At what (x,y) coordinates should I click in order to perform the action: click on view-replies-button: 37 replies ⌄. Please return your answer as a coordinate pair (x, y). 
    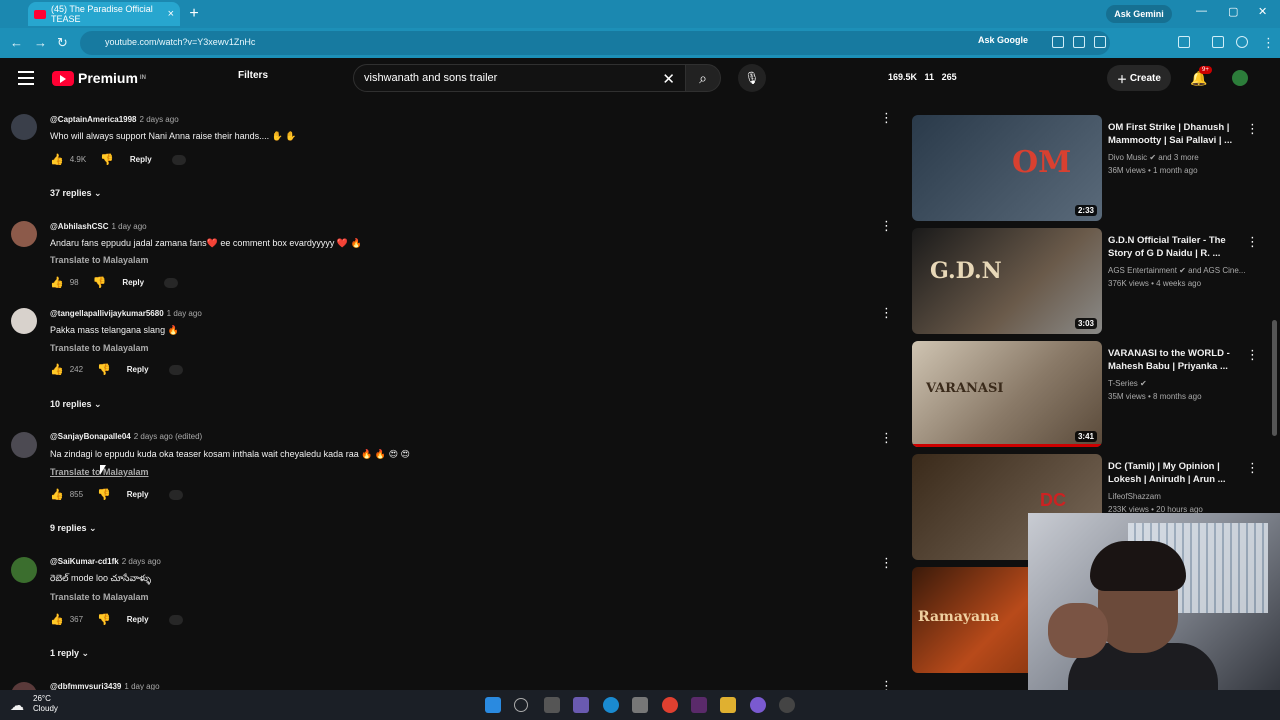
    Looking at the image, I should click on (76, 193).